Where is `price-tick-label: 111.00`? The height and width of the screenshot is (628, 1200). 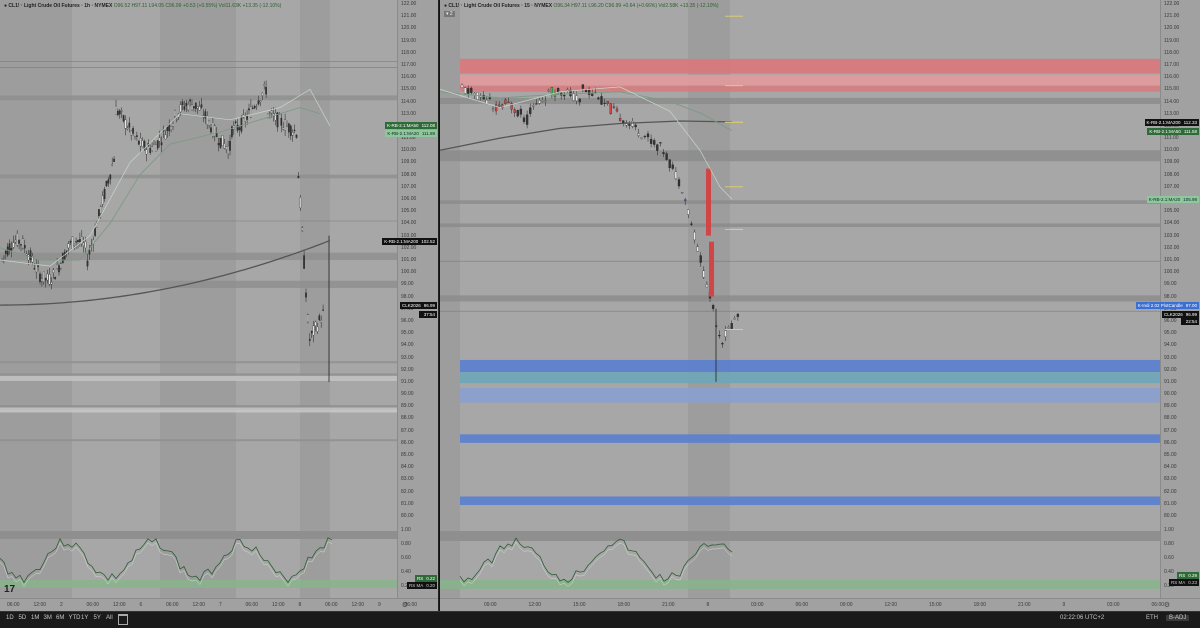 price-tick-label: 111.00 is located at coordinates (1171, 138).